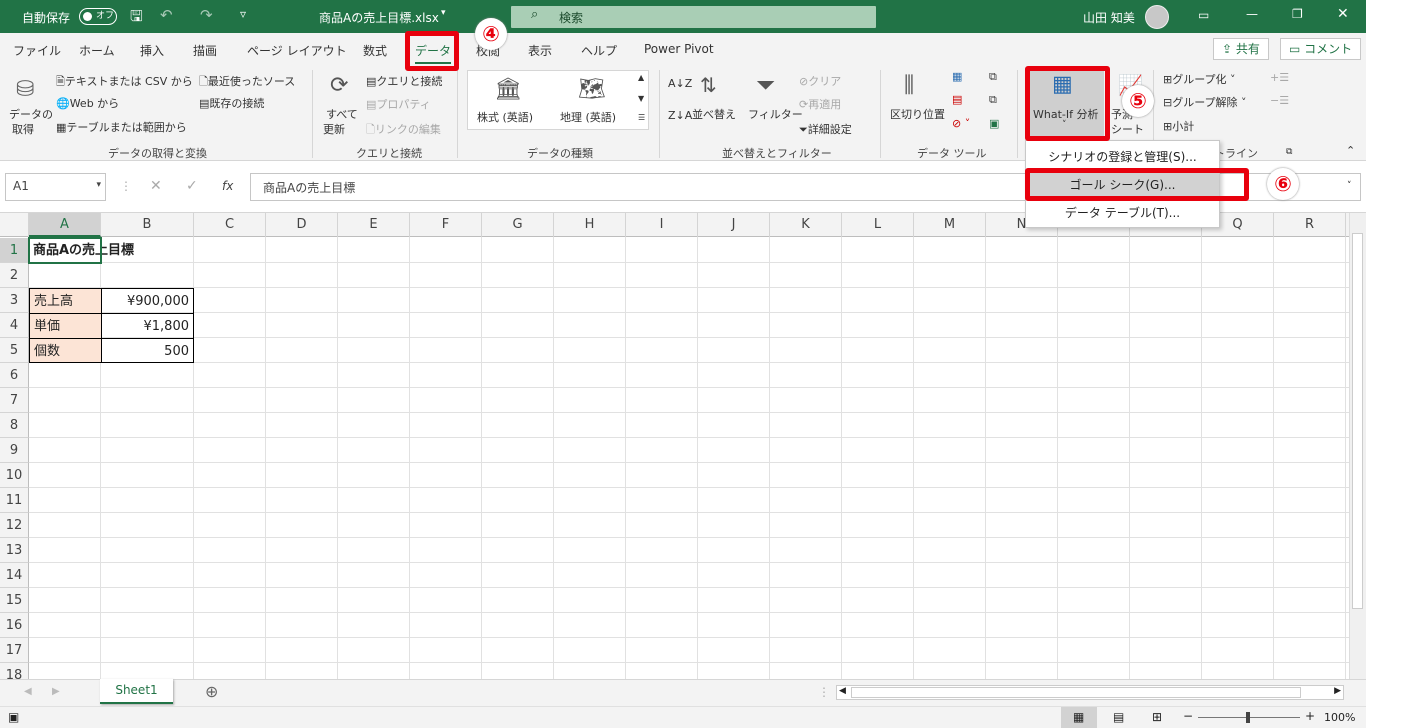 Image resolution: width=1427 pixels, height=728 pixels. I want to click on row-header: 18, so click(14, 671).